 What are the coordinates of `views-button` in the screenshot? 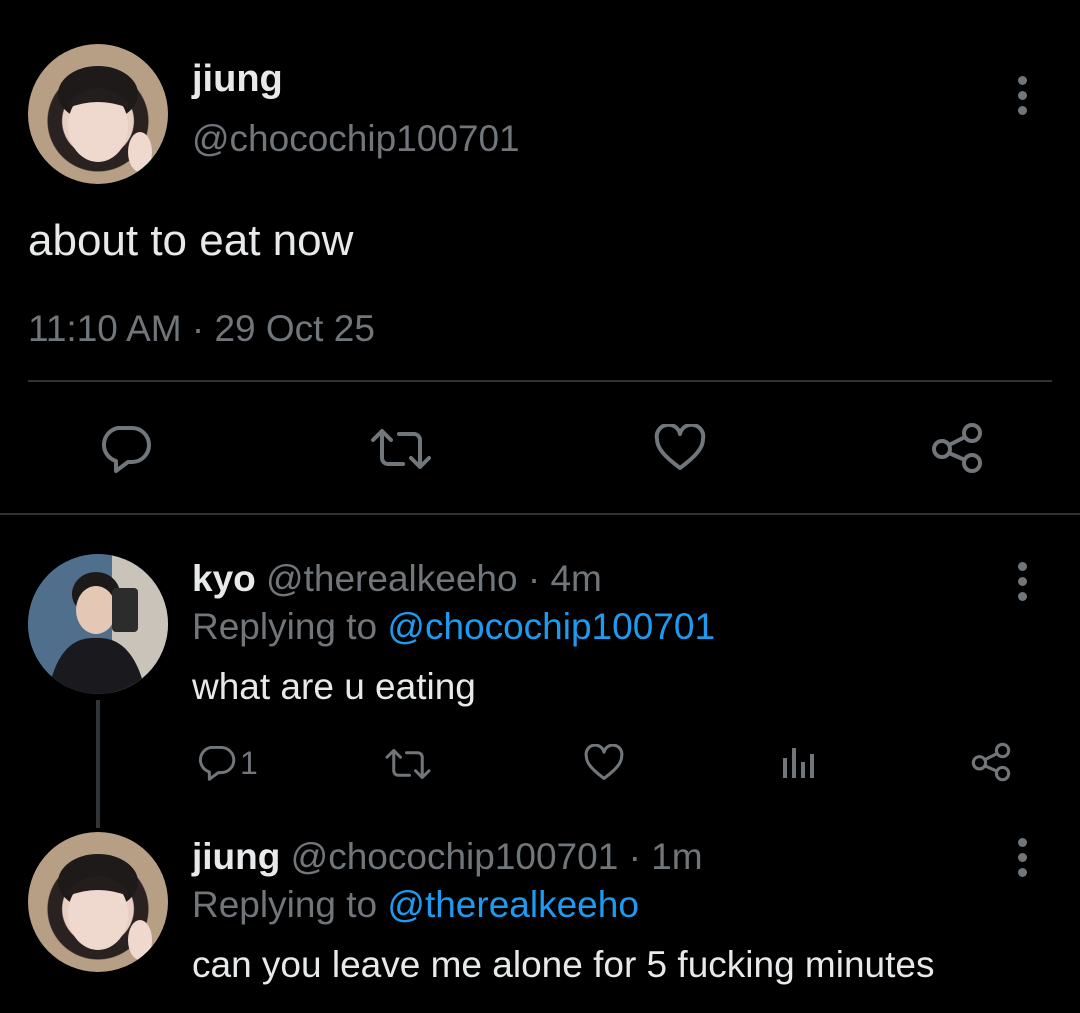 It's located at (798, 762).